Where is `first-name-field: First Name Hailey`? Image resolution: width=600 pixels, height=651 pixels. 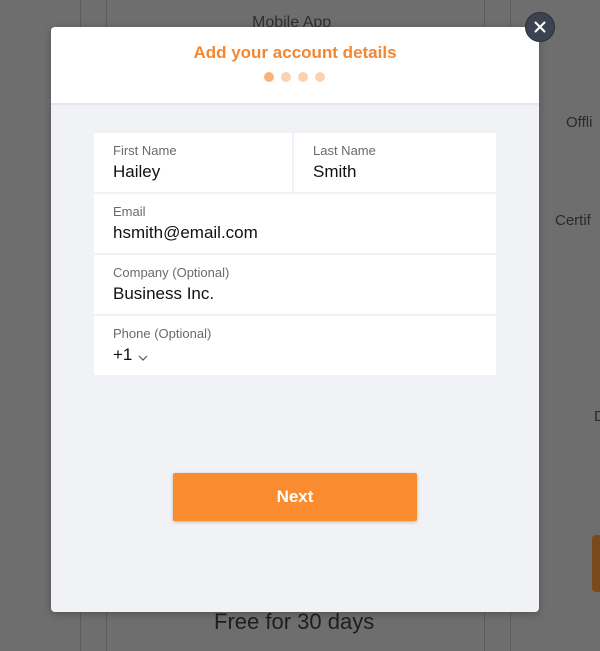
first-name-field: First Name Hailey is located at coordinates (193, 162).